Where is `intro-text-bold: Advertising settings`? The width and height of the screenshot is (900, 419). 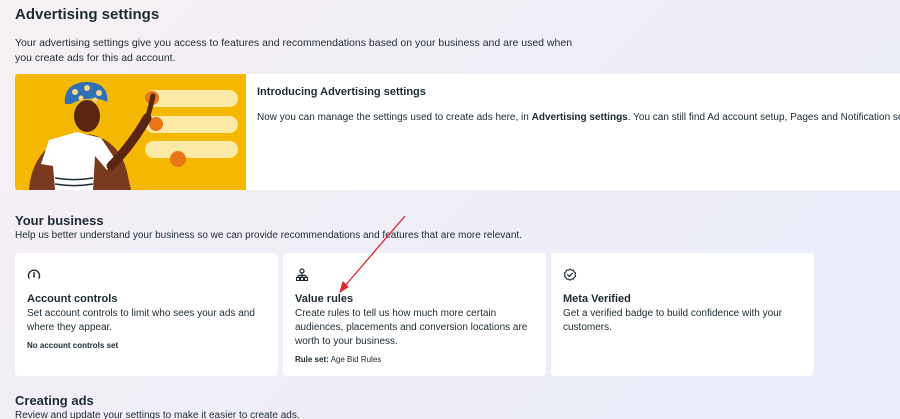 intro-text-bold: Advertising settings is located at coordinates (579, 117).